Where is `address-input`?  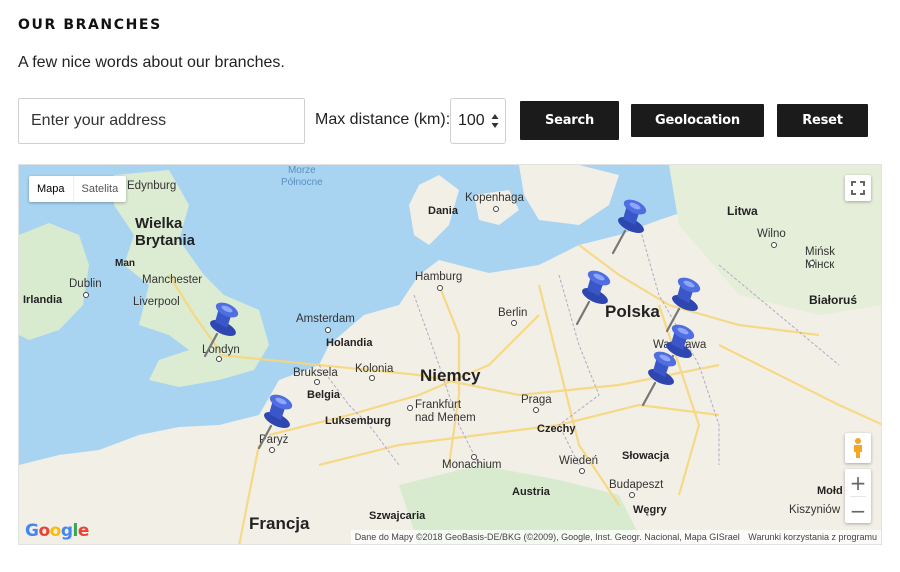
address-input is located at coordinates (161, 121).